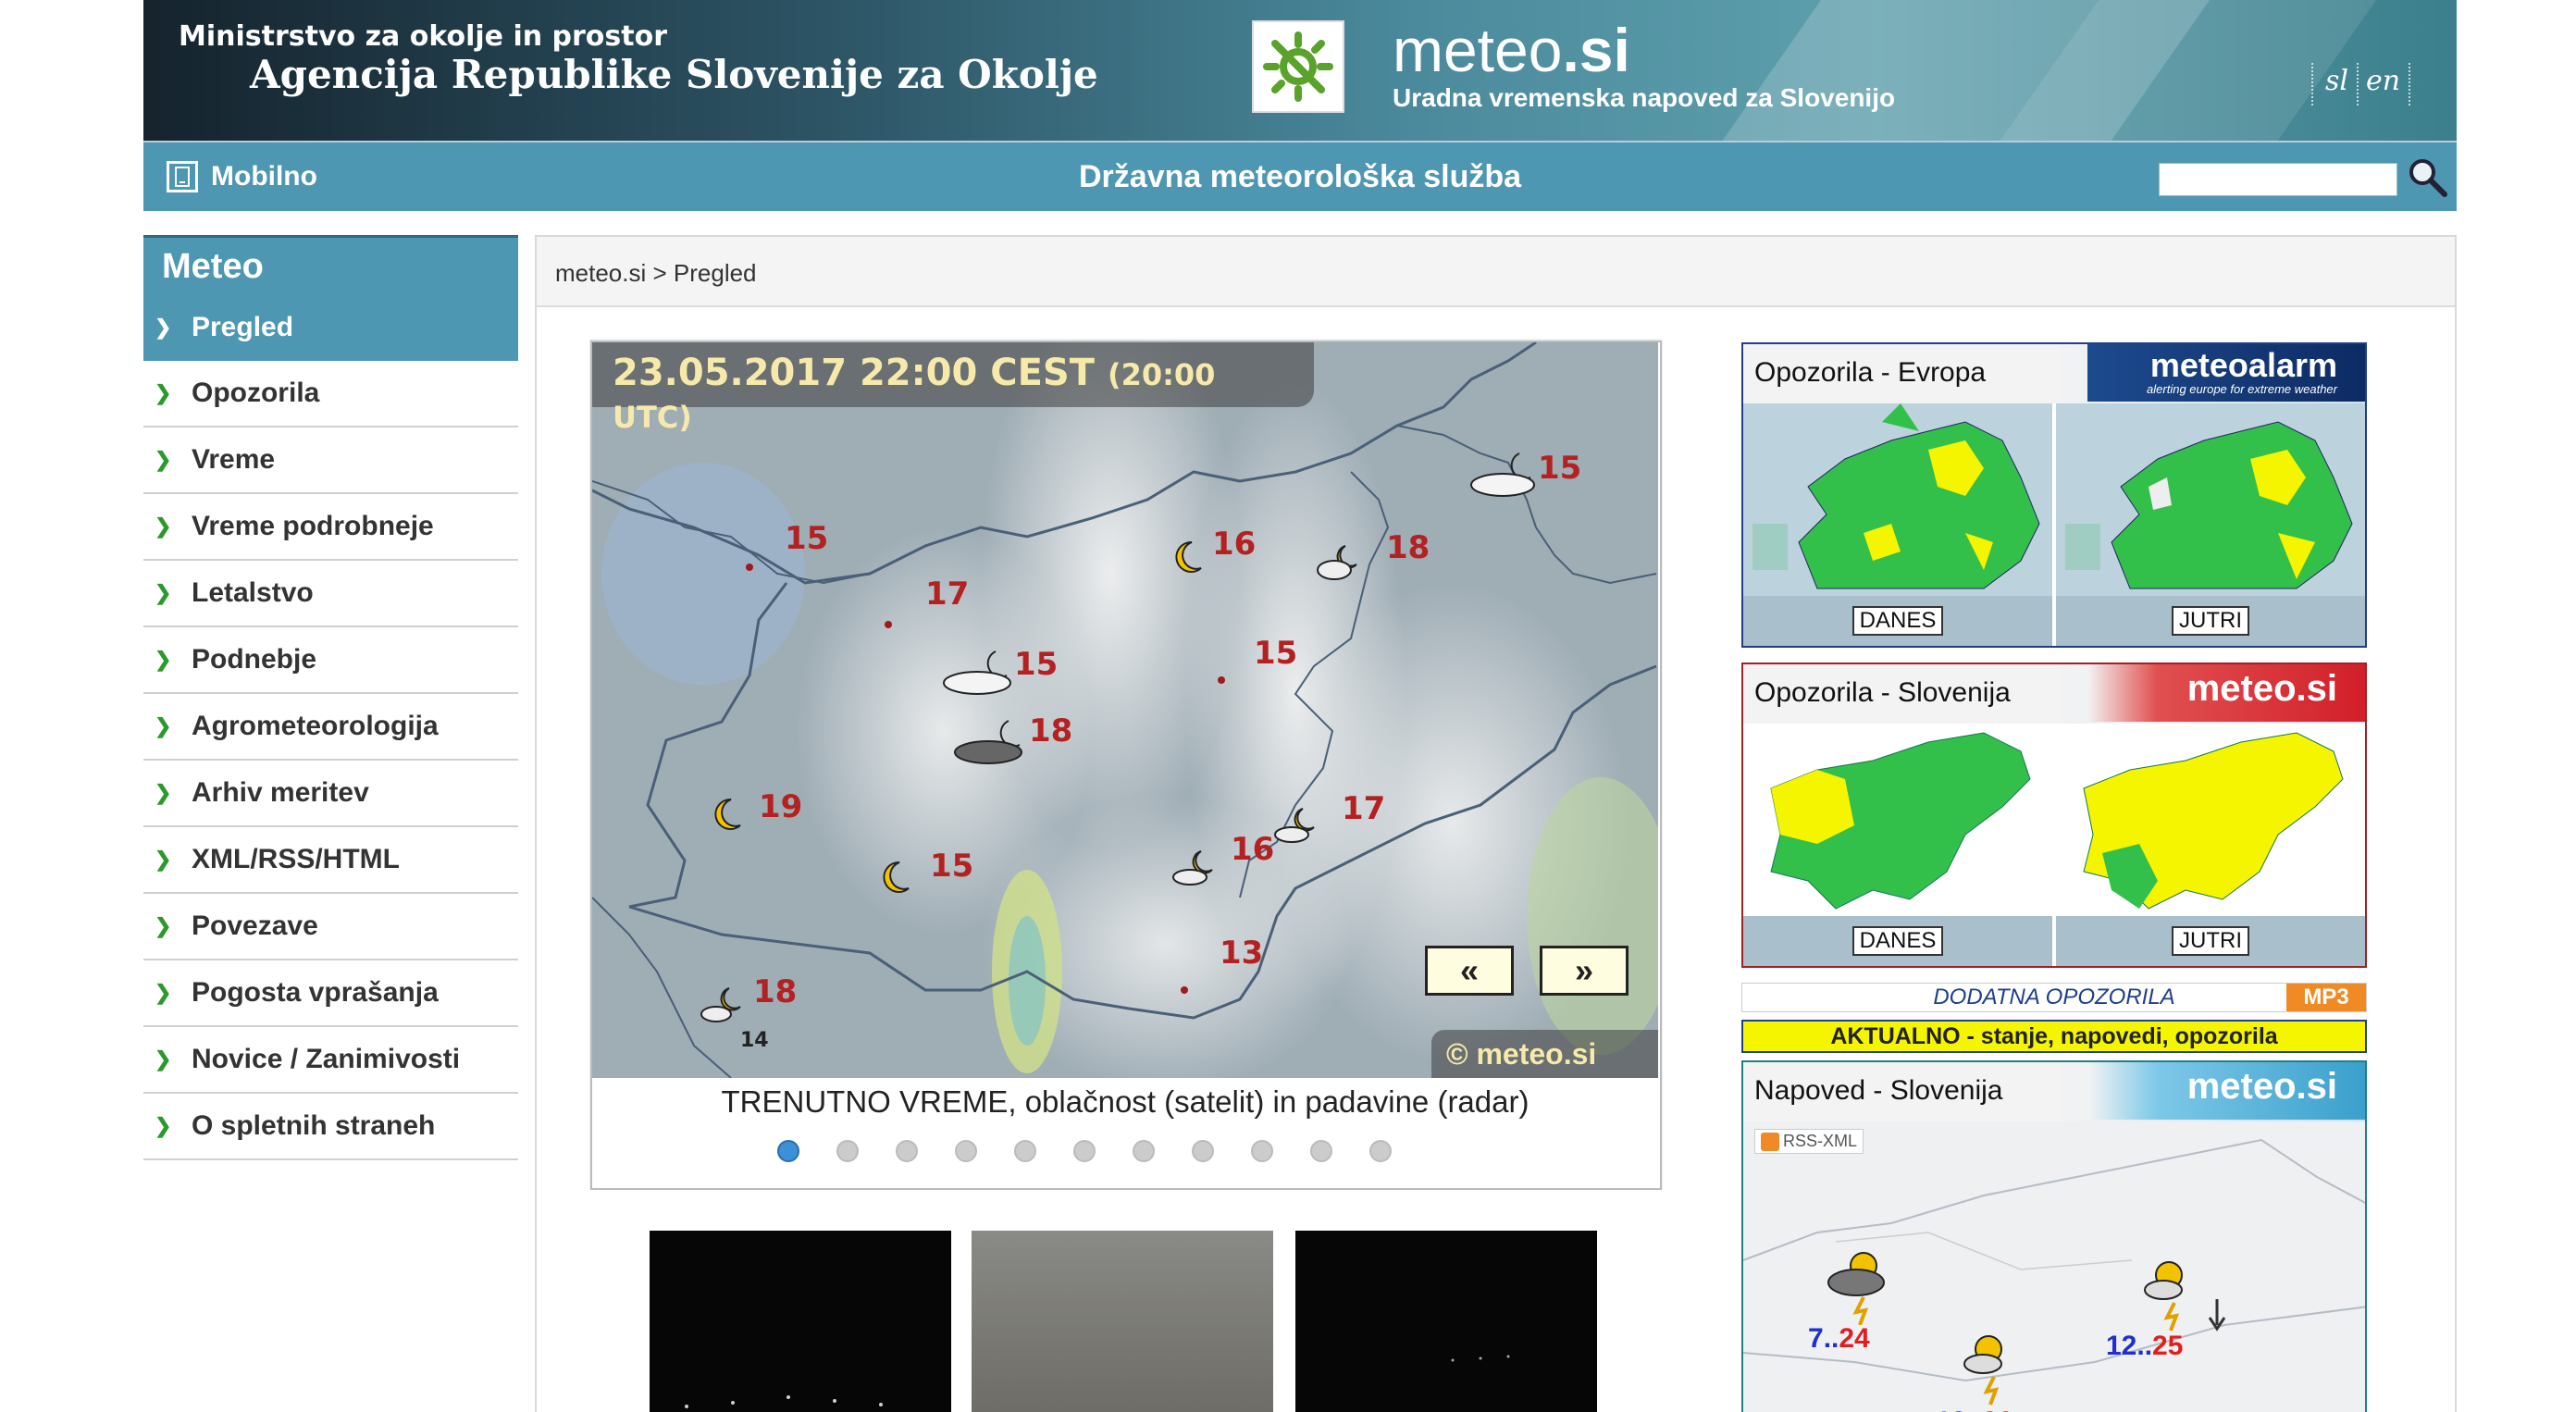 The width and height of the screenshot is (2576, 1412). What do you see at coordinates (331, 460) in the screenshot?
I see `sidebar-item-vreme: ❯ Vreme` at bounding box center [331, 460].